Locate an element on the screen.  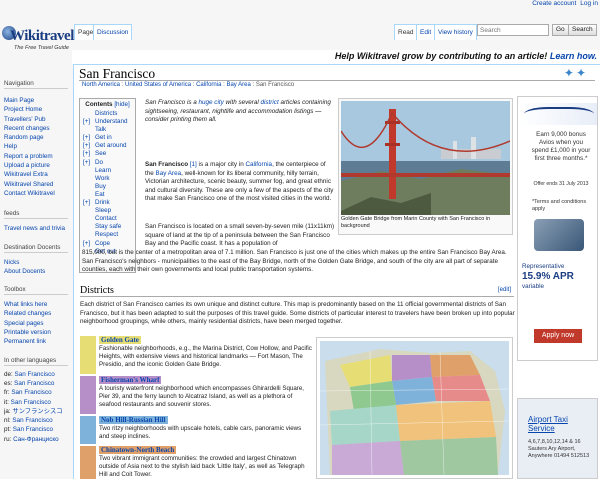
sidebar-tool-item: Related changes is located at coordinates (39, 313).